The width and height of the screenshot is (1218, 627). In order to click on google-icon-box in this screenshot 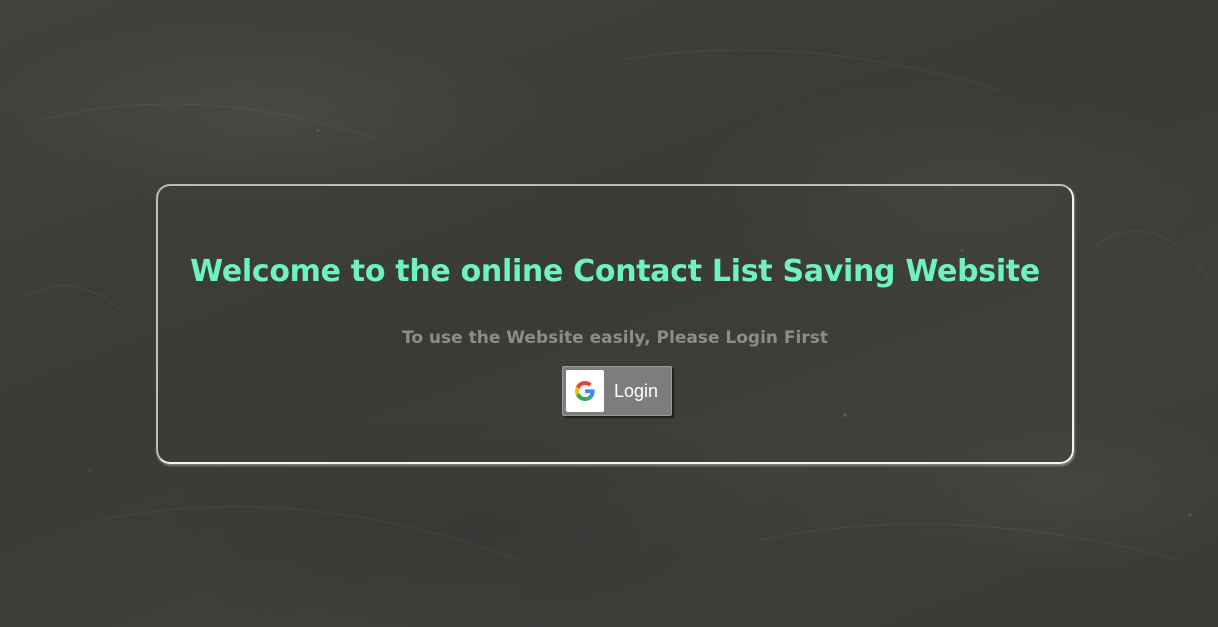, I will do `click(585, 391)`.